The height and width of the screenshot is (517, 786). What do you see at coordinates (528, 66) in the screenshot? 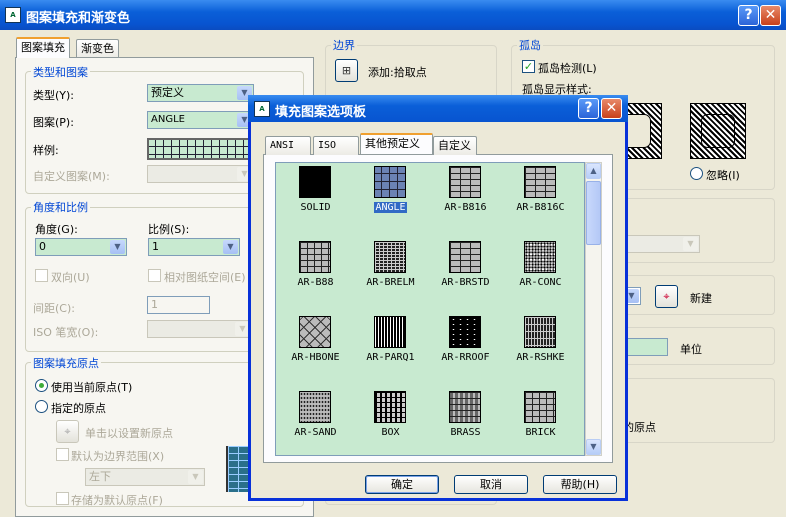
I see `island-detect-checkbox: ✓` at bounding box center [528, 66].